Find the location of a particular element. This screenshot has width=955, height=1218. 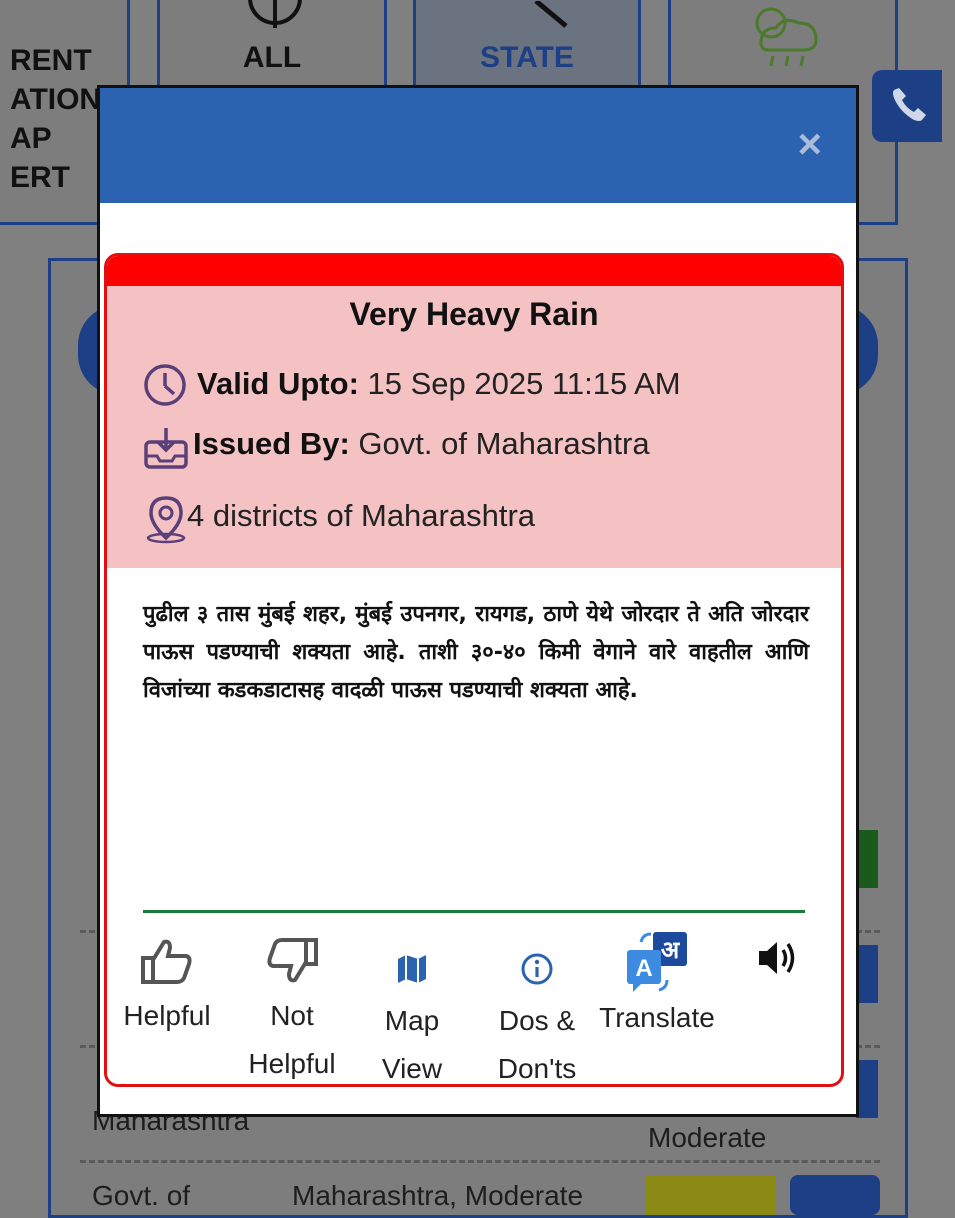

svg-text: अ is located at coordinates (671, 950).